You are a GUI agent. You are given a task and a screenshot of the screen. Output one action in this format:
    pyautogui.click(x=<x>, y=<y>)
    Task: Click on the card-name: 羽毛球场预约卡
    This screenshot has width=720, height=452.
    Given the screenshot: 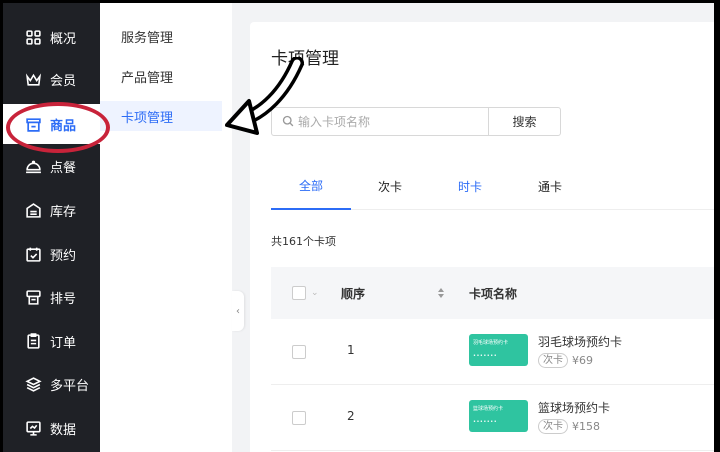 What is the action you would take?
    pyautogui.click(x=580, y=341)
    